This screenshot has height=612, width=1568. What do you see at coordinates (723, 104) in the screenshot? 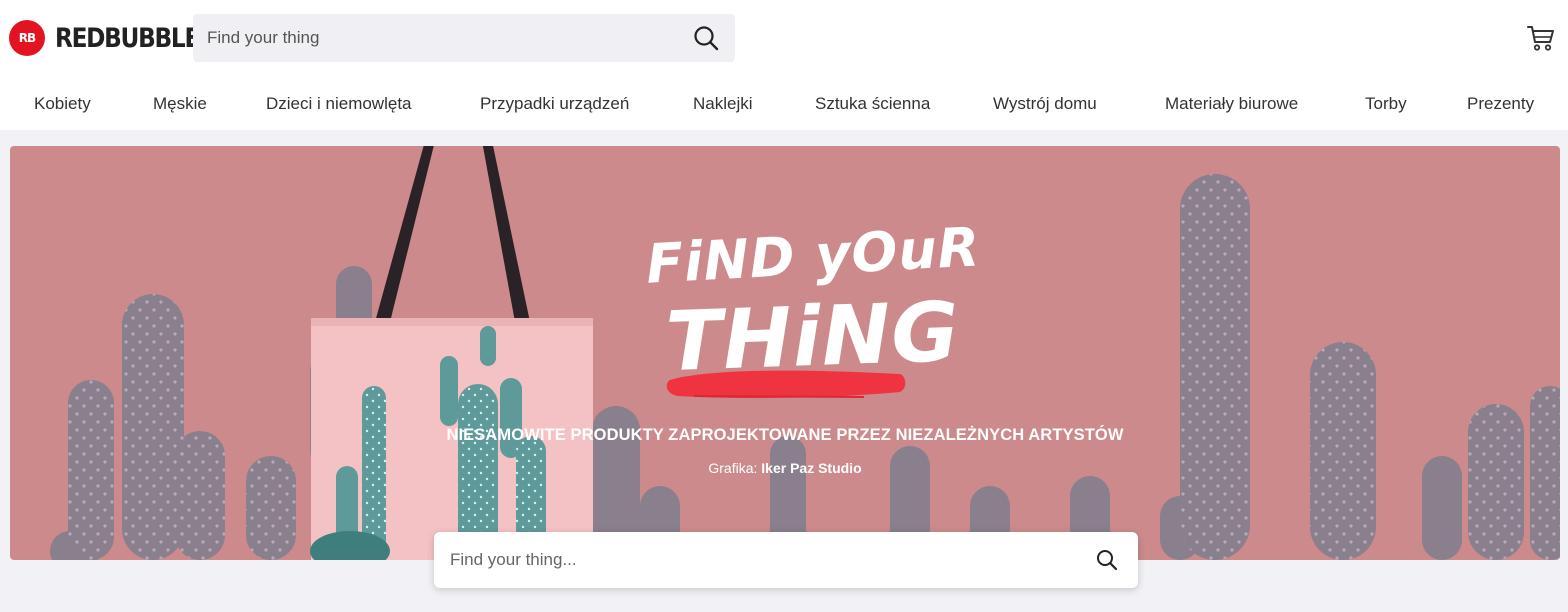
I see `nav-item-naklejki: Naklejki` at bounding box center [723, 104].